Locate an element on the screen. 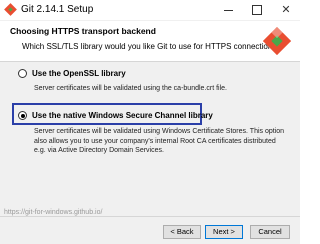  title-bar: Git 2.14.1 Setup ✕ is located at coordinates (150, 10).